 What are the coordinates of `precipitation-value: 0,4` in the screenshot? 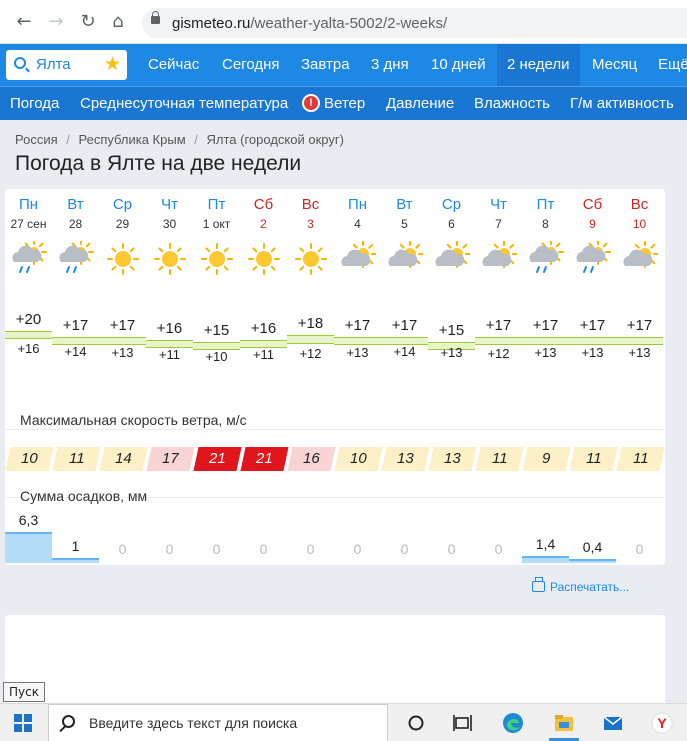 It's located at (592, 547).